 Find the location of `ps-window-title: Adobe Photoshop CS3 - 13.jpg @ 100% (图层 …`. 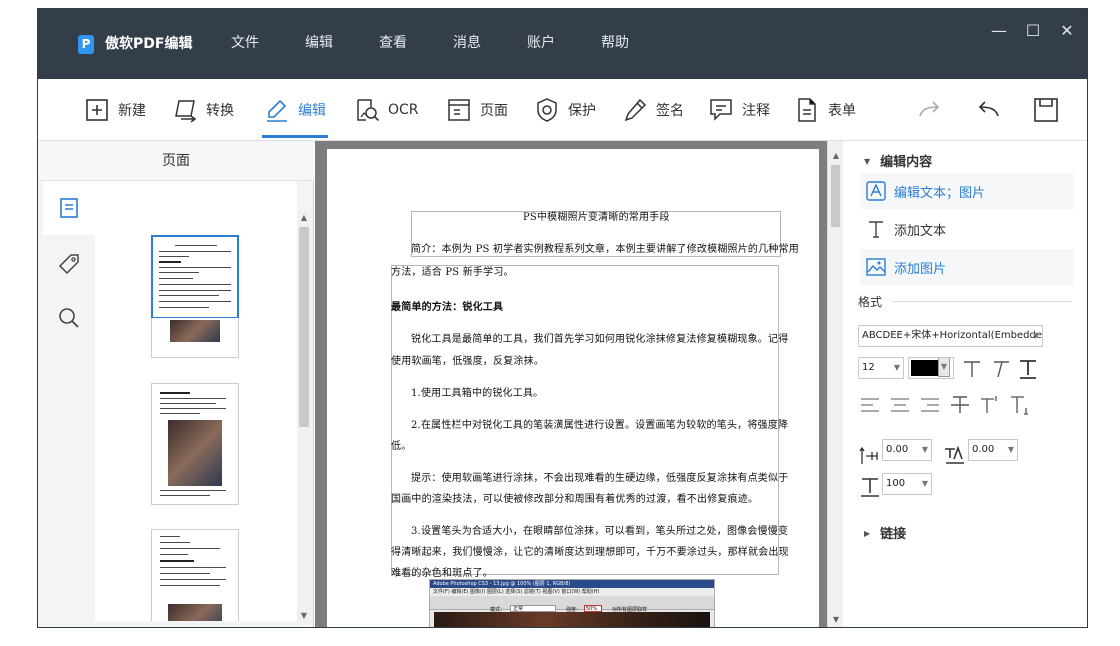

ps-window-title: Adobe Photoshop CS3 - 13.jpg @ 100% (图层 … is located at coordinates (572, 584).